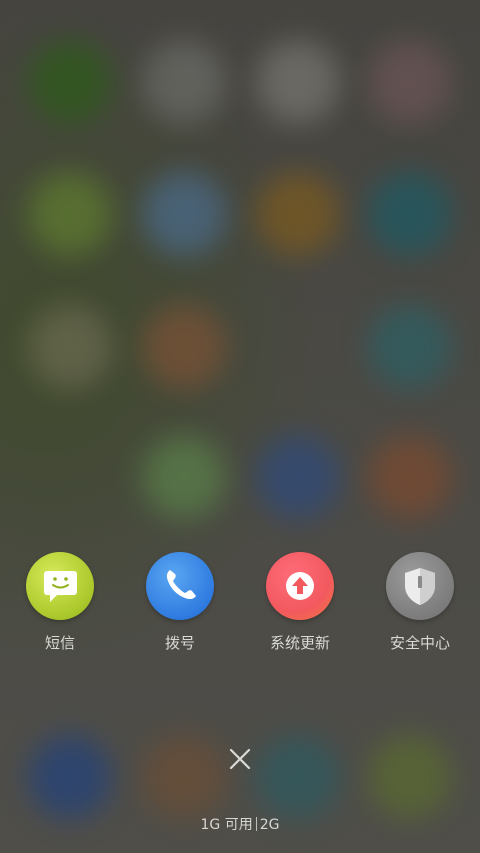 The height and width of the screenshot is (853, 480). What do you see at coordinates (240, 607) in the screenshot?
I see `recent-apps-row: 短信 拨号 系统更新 安全中心` at bounding box center [240, 607].